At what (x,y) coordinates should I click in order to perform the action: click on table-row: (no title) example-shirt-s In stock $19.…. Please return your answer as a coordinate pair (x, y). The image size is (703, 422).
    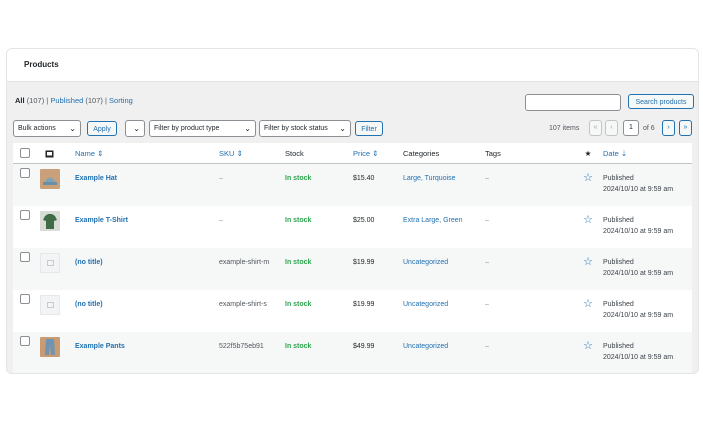
    Looking at the image, I should click on (352, 311).